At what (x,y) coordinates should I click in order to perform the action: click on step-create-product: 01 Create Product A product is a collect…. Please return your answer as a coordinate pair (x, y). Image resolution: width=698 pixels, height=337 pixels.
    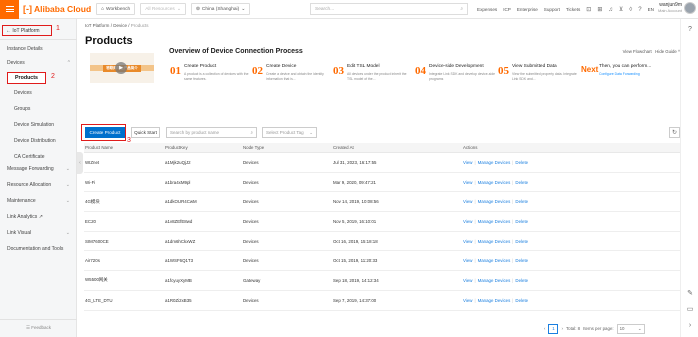
    Looking at the image, I should click on (210, 78).